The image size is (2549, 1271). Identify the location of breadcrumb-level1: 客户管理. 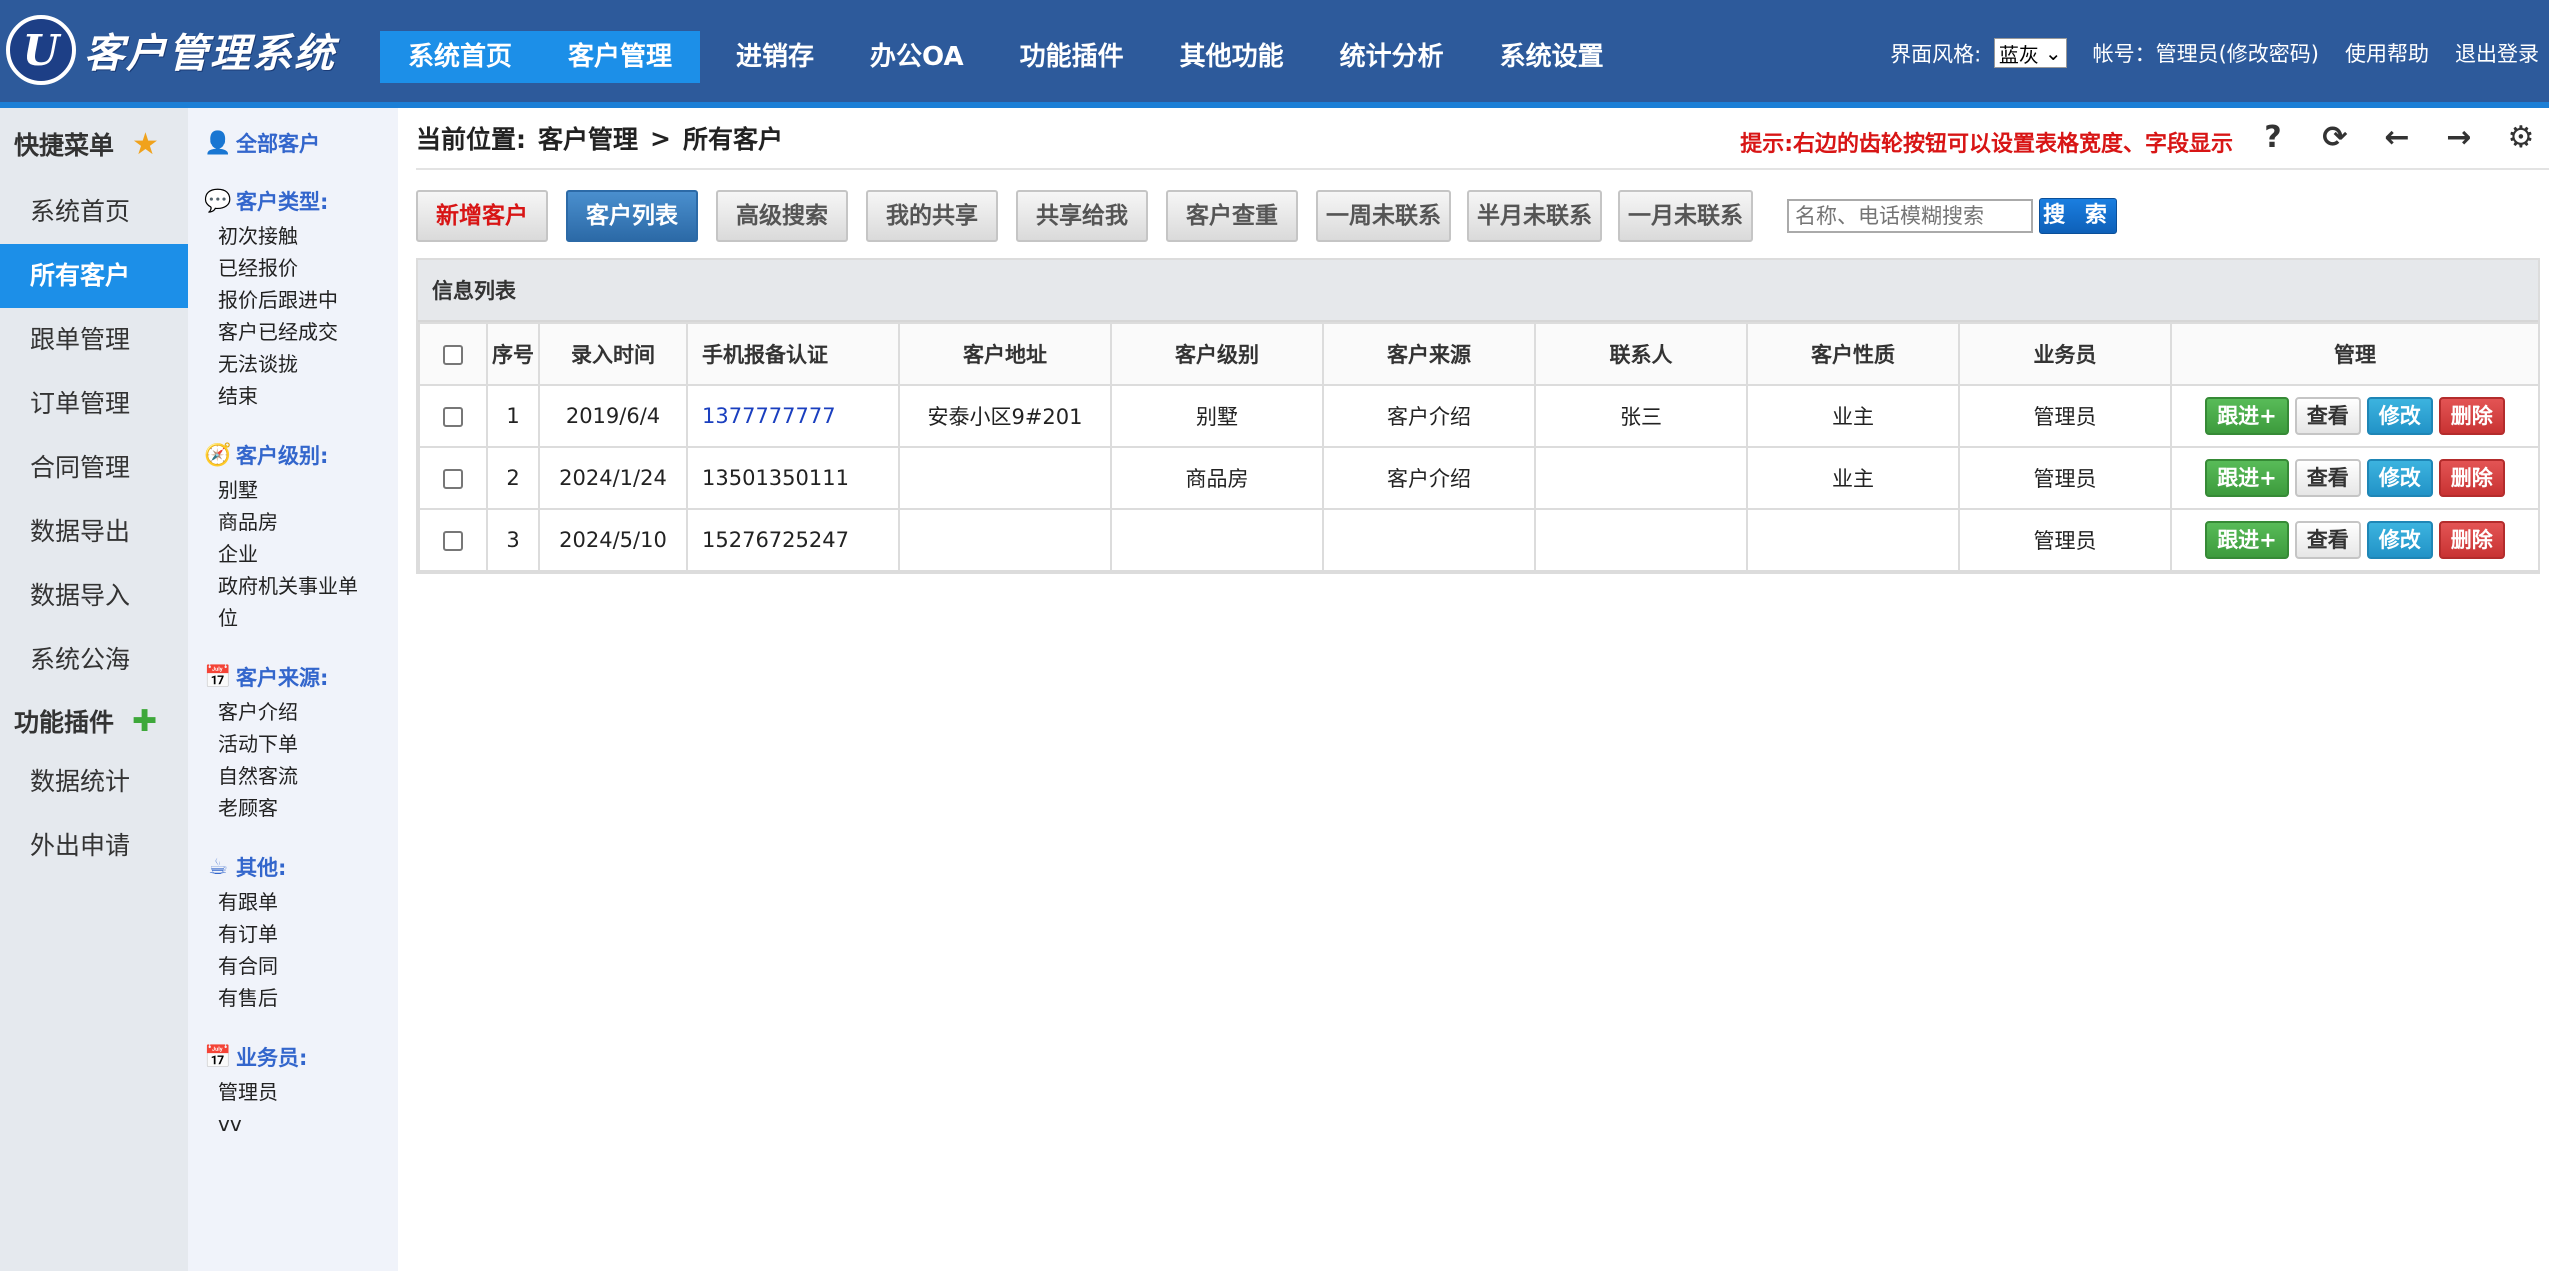
(588, 138).